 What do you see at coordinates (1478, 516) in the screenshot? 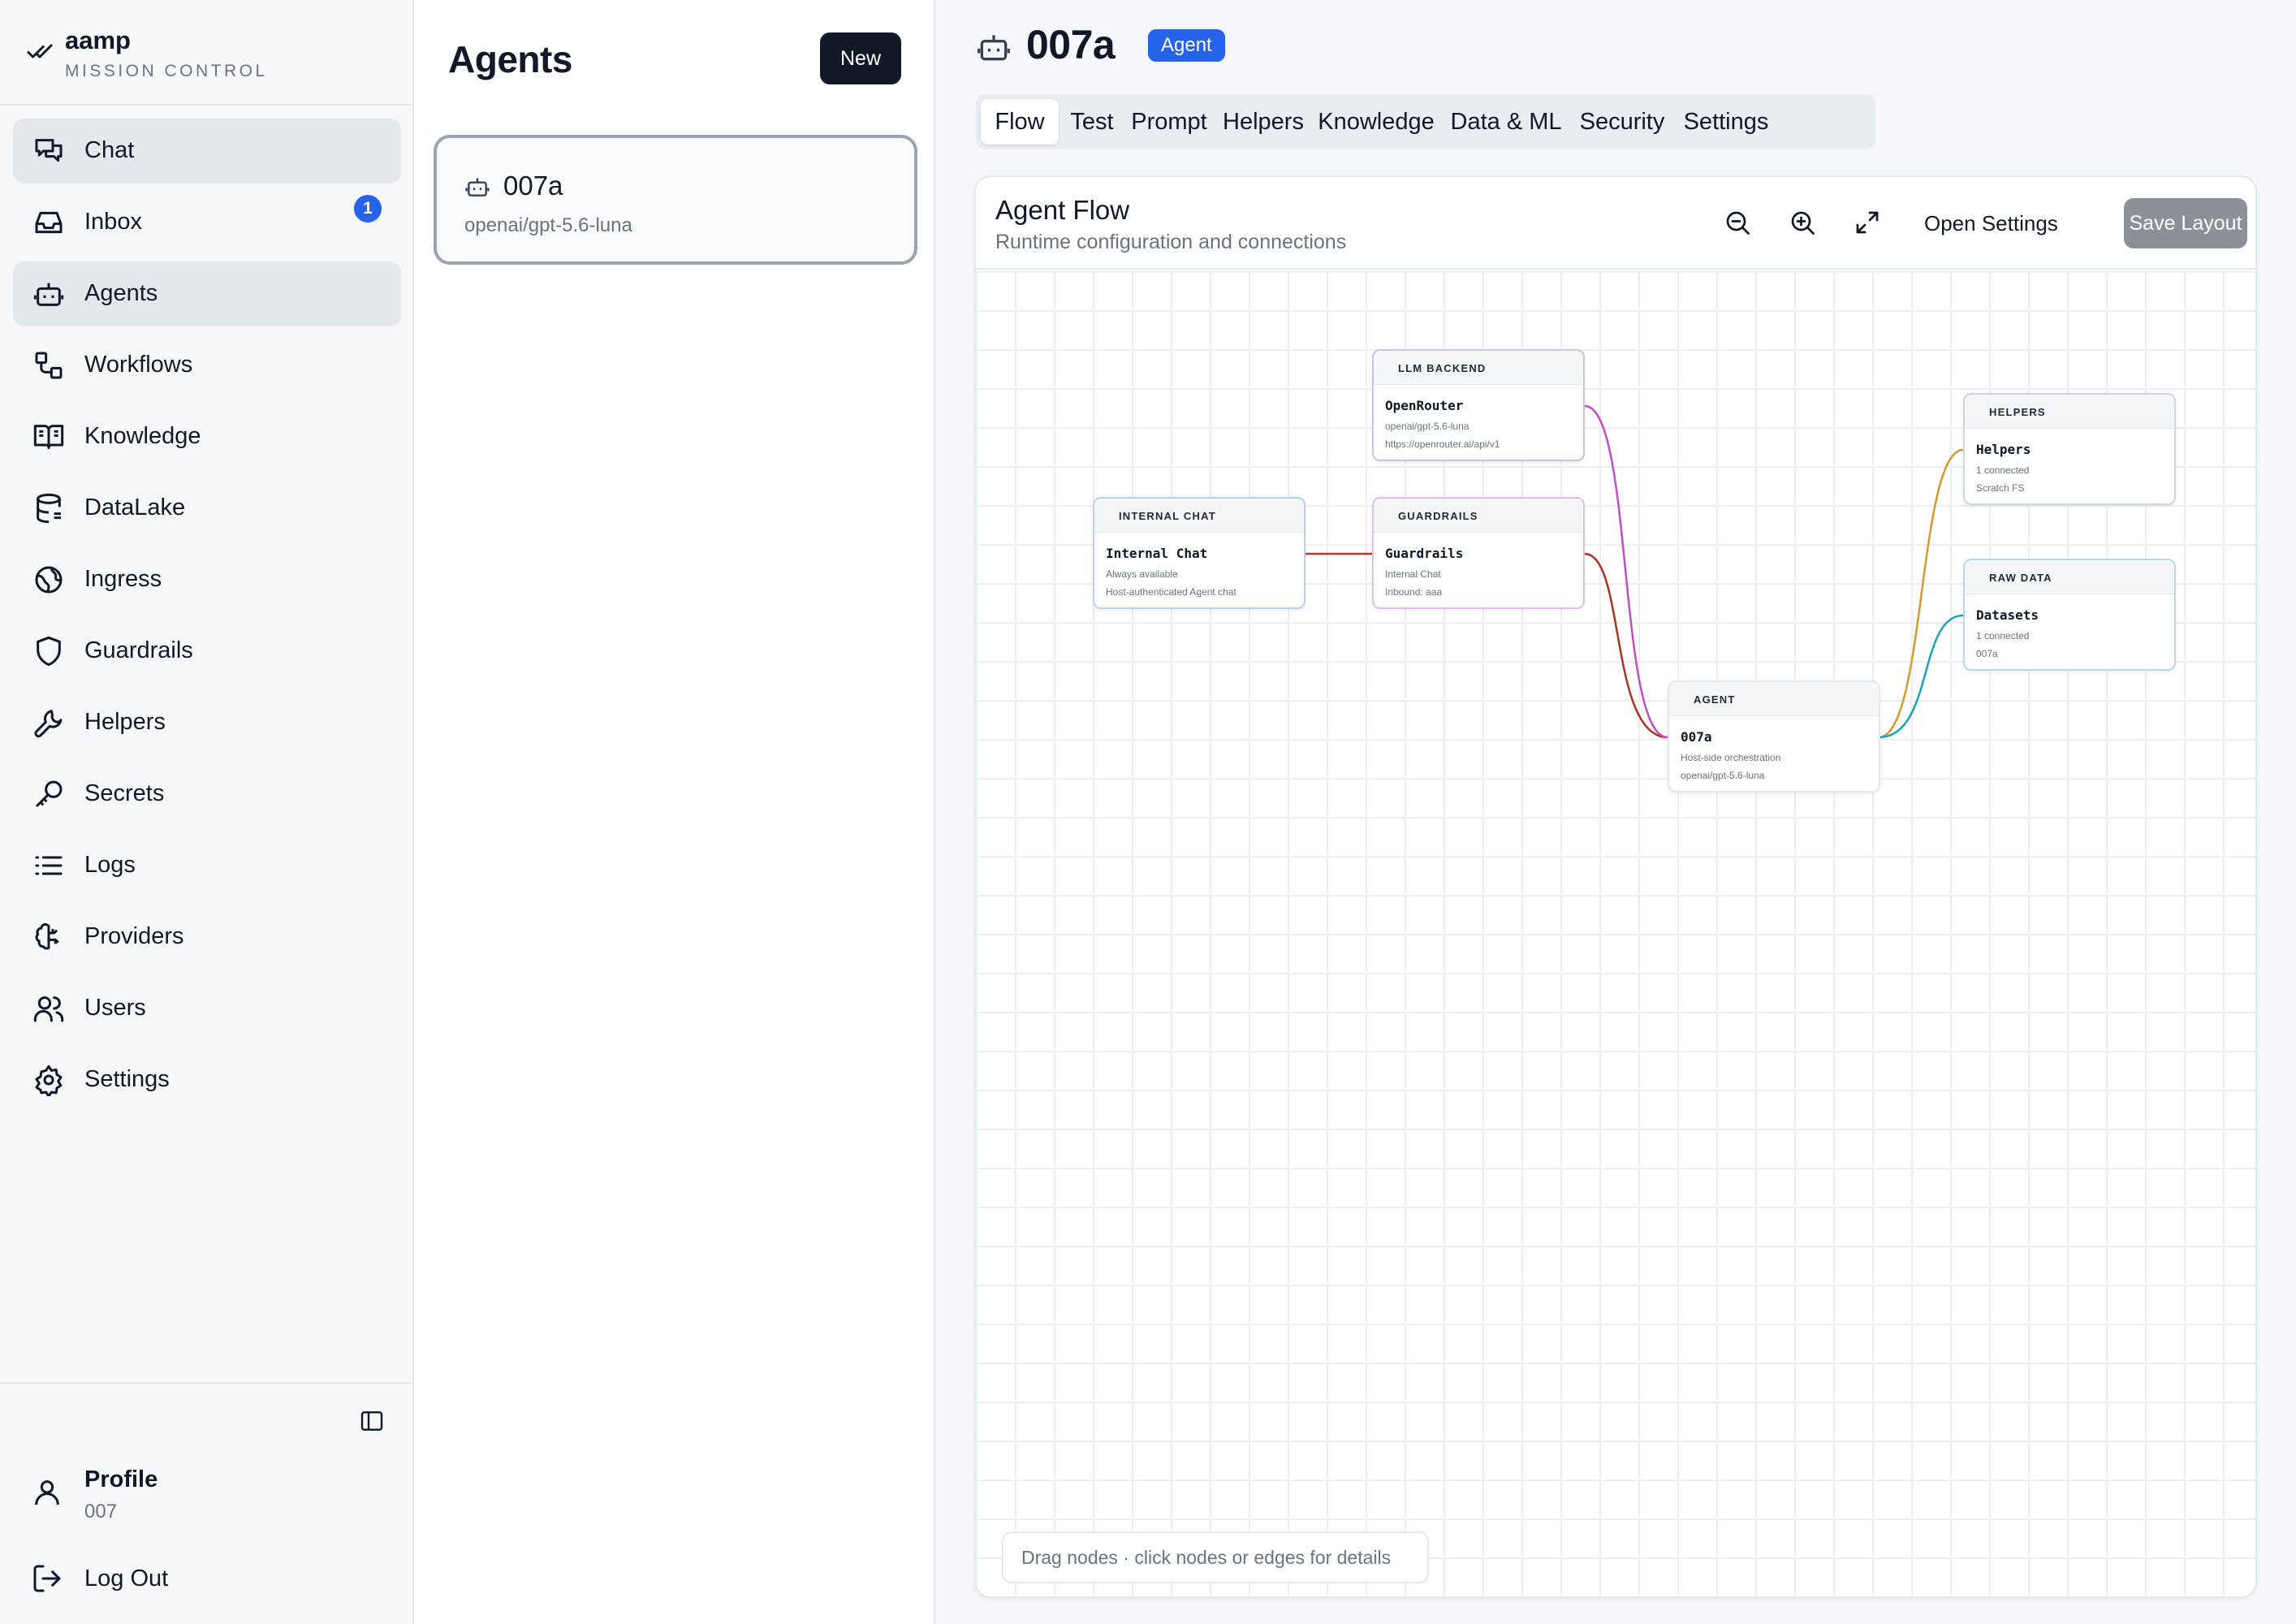
I see `node-header: GUARDRAILS` at bounding box center [1478, 516].